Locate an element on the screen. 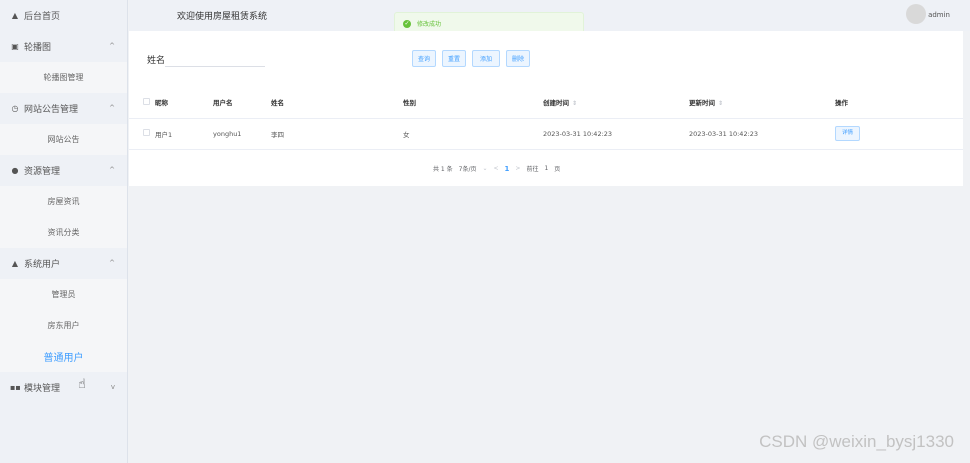  col-gender: 性别 is located at coordinates (473, 103).